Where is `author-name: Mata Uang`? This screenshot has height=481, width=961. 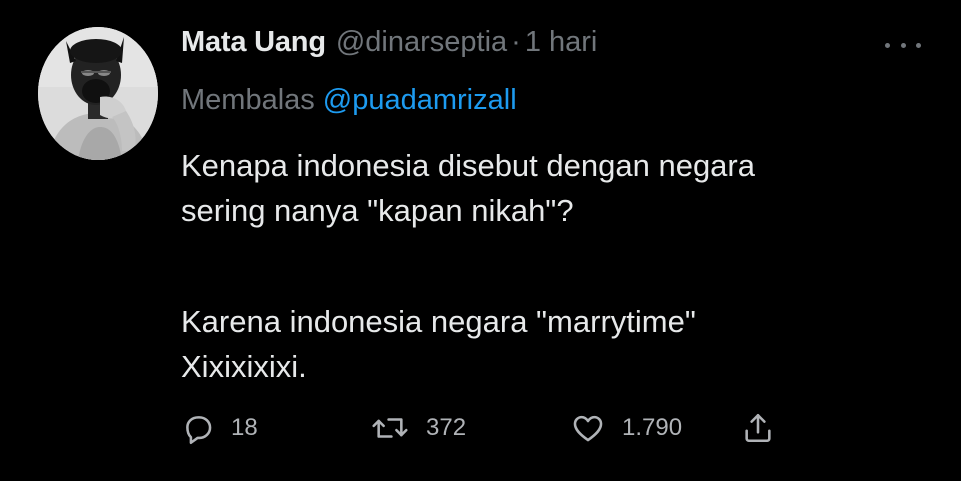
author-name: Mata Uang is located at coordinates (253, 42).